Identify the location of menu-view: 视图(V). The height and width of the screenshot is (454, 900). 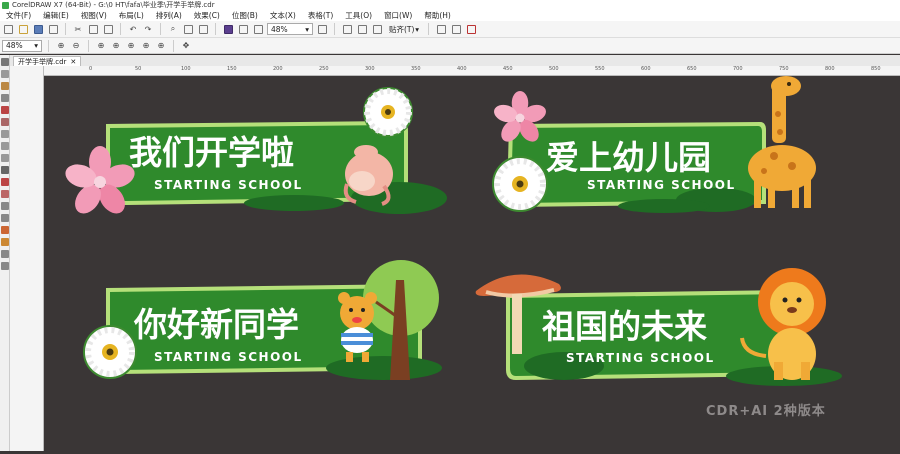
(94, 15).